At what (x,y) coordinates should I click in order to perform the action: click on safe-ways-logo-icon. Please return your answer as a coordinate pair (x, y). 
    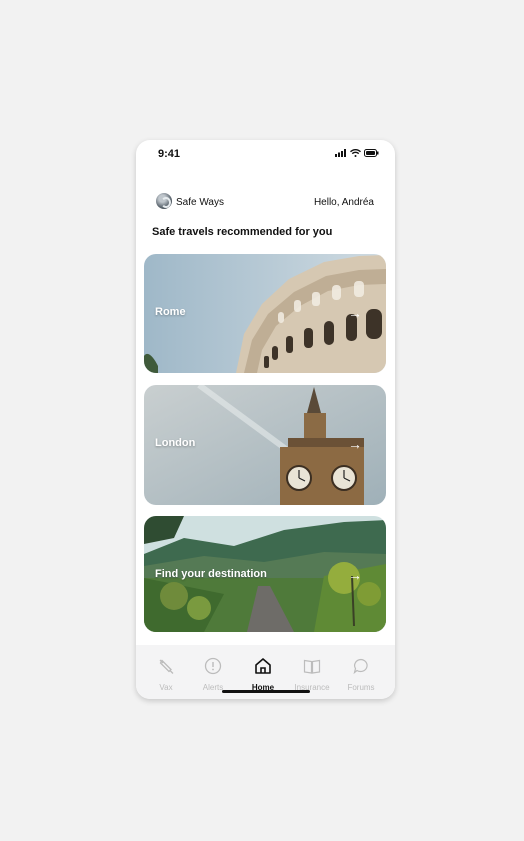
    Looking at the image, I should click on (164, 201).